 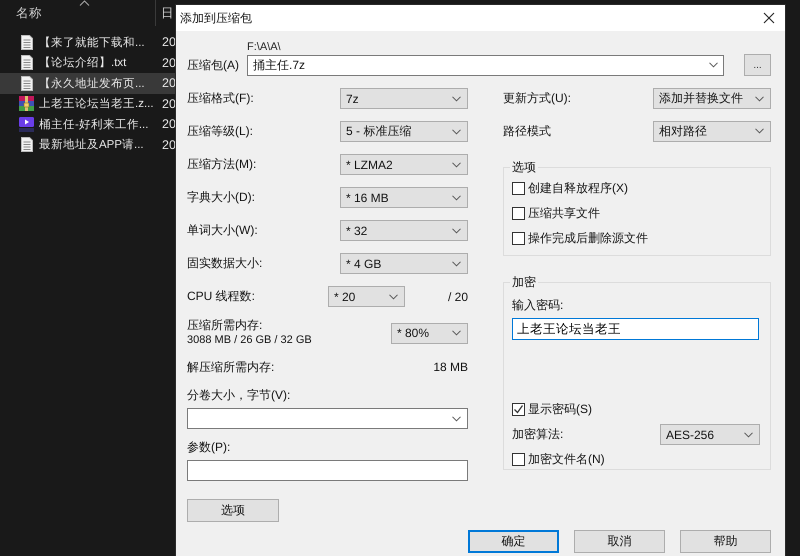 I want to click on dropdown: 相对路径, so click(x=712, y=131).